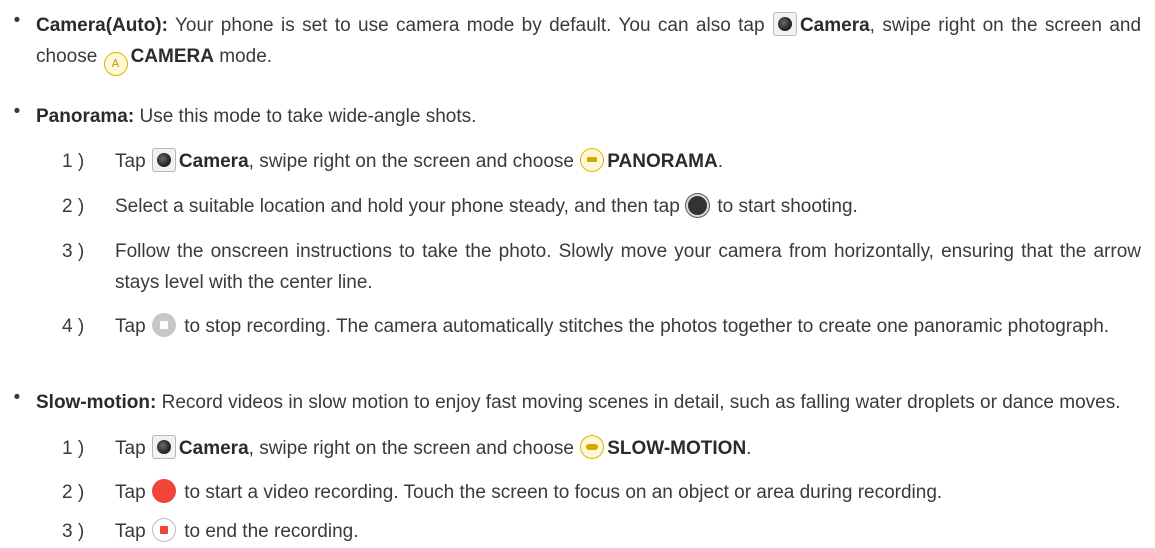  I want to click on panorama-text: Use this mode to take wide-angle shots., so click(308, 116).